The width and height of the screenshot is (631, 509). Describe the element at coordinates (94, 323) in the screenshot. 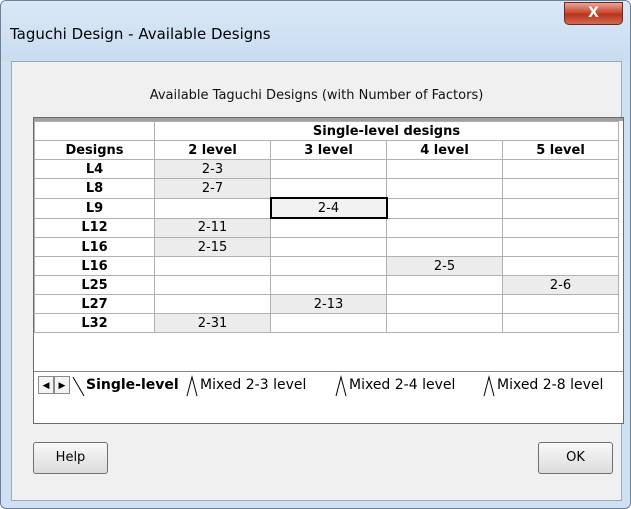

I see `design-name-cell: L32` at that location.